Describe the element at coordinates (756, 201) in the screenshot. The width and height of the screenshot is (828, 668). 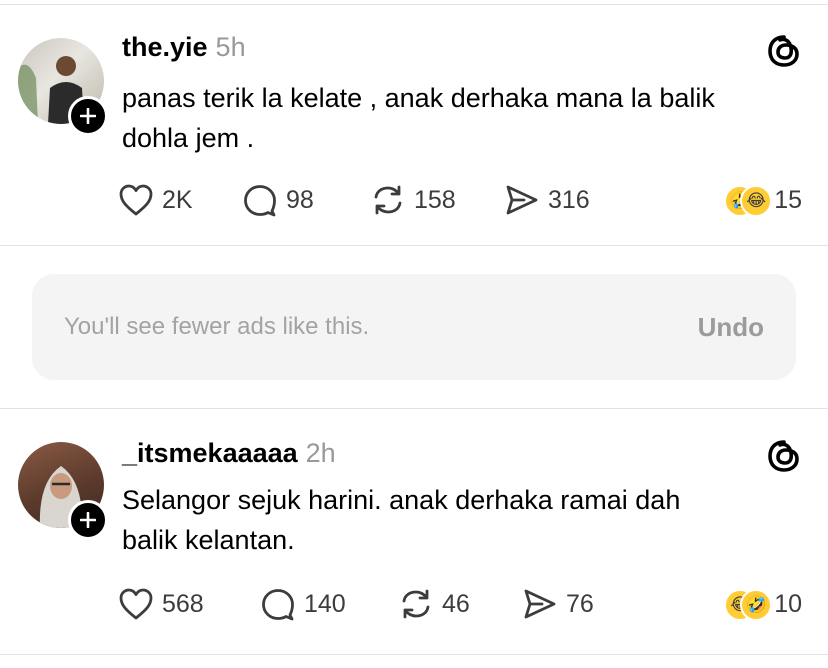
I see `tears-of-joy-emoji-icon: 😂` at that location.